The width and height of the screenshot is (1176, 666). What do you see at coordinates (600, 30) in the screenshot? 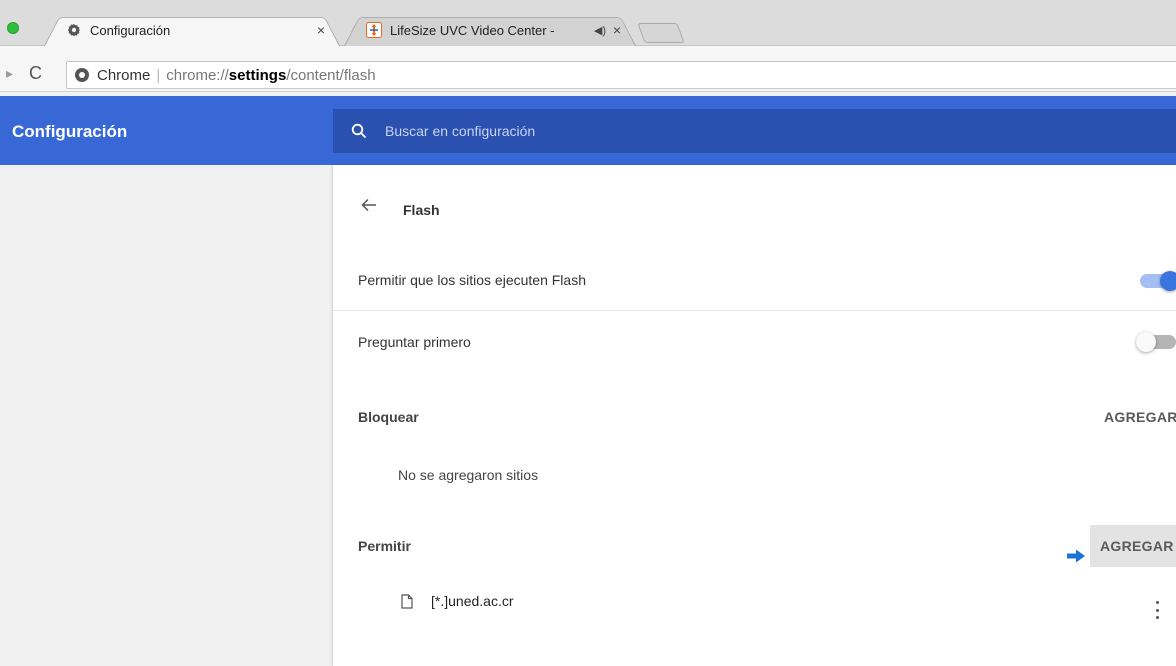
I see `speaker-icon: ◀)` at bounding box center [600, 30].